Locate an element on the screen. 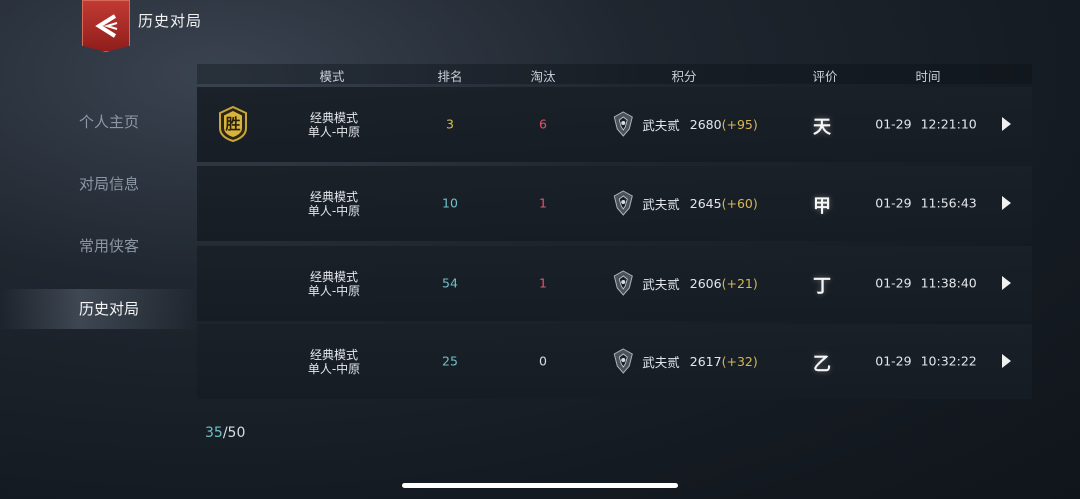 The width and height of the screenshot is (1080, 499). kills-value: 0 is located at coordinates (543, 361).